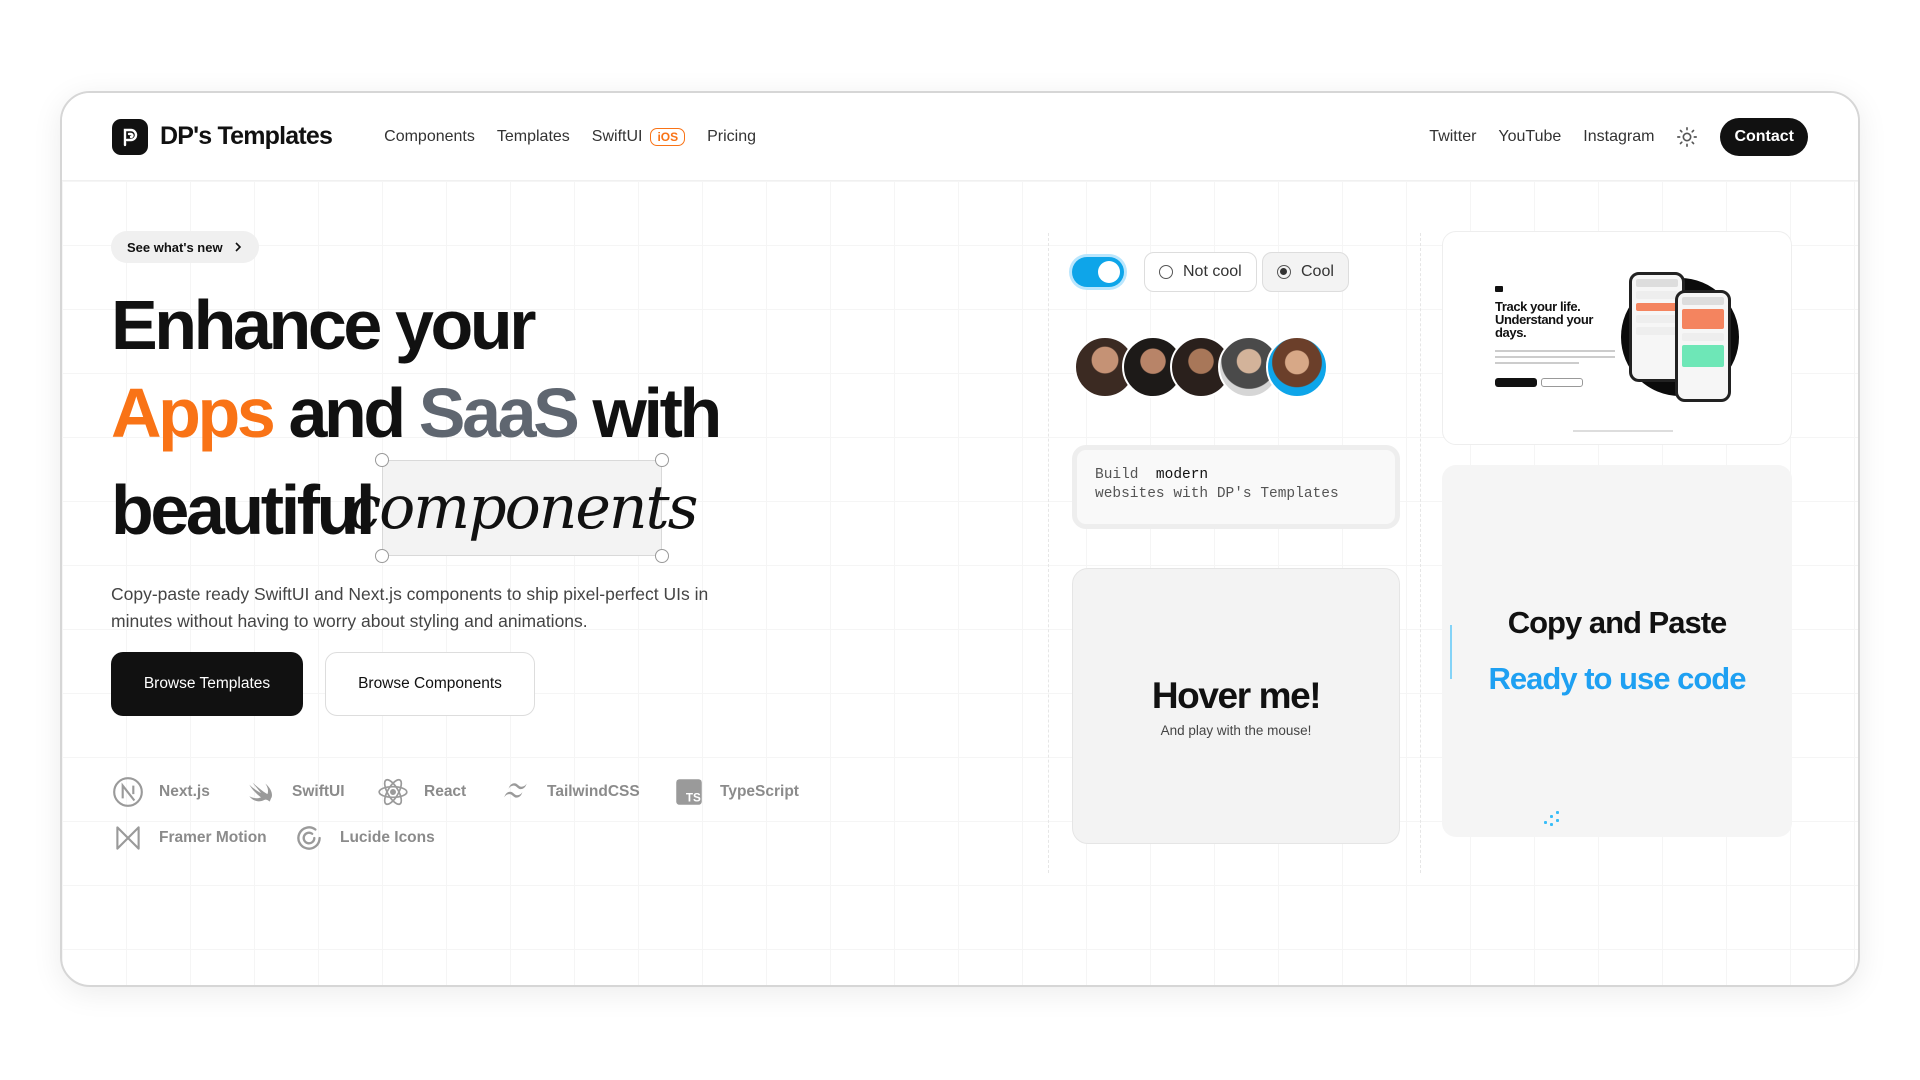 The image size is (1920, 1080). I want to click on components-selection-box: components, so click(523, 508).